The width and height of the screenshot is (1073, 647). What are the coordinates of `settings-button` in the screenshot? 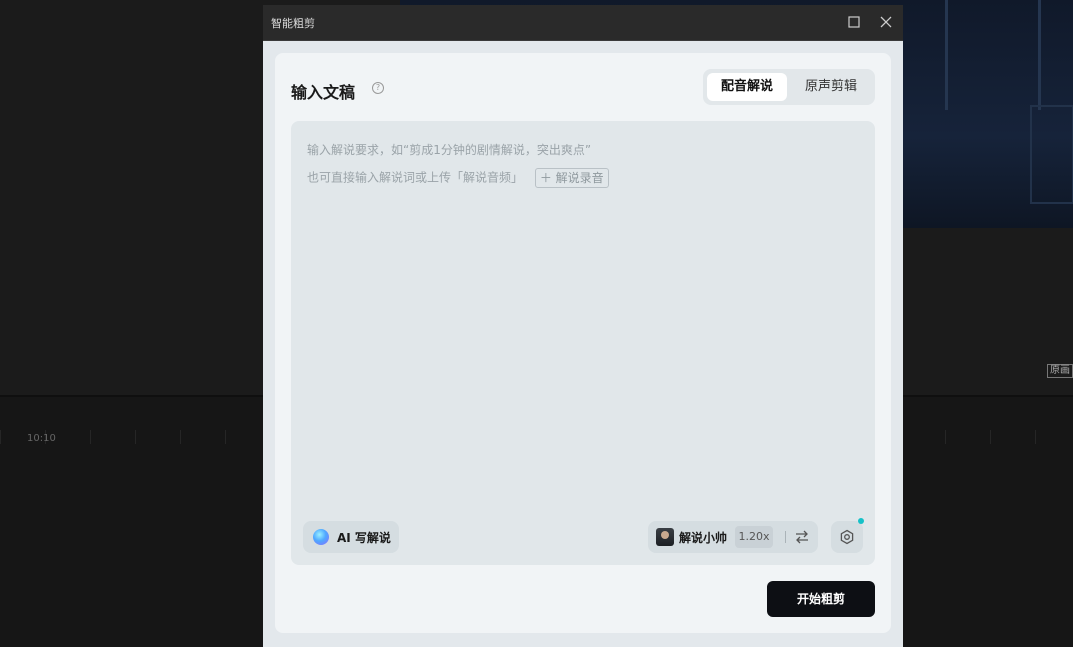 It's located at (847, 537).